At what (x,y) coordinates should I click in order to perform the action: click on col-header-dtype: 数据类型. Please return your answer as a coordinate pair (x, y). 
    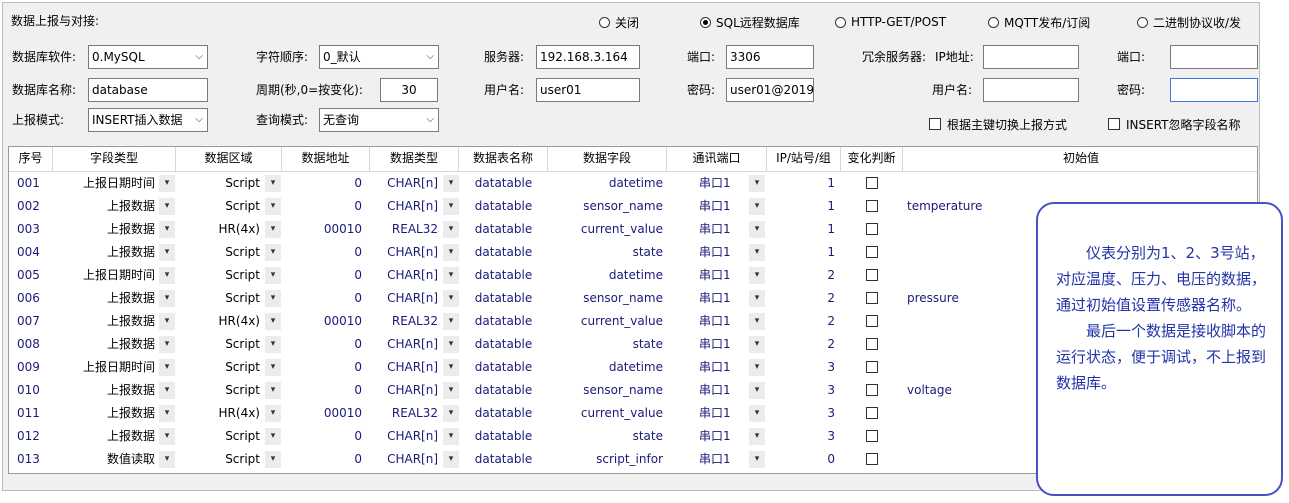
    Looking at the image, I should click on (414, 159).